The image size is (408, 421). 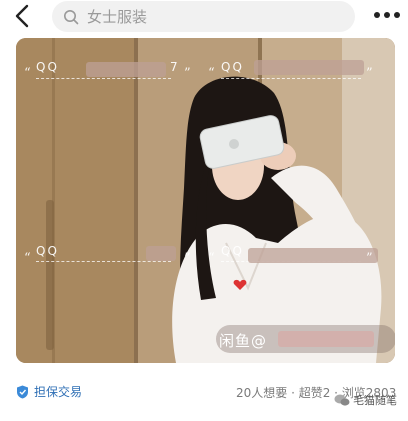 I want to click on watermark-logo: 毛猫随笔, so click(x=365, y=400).